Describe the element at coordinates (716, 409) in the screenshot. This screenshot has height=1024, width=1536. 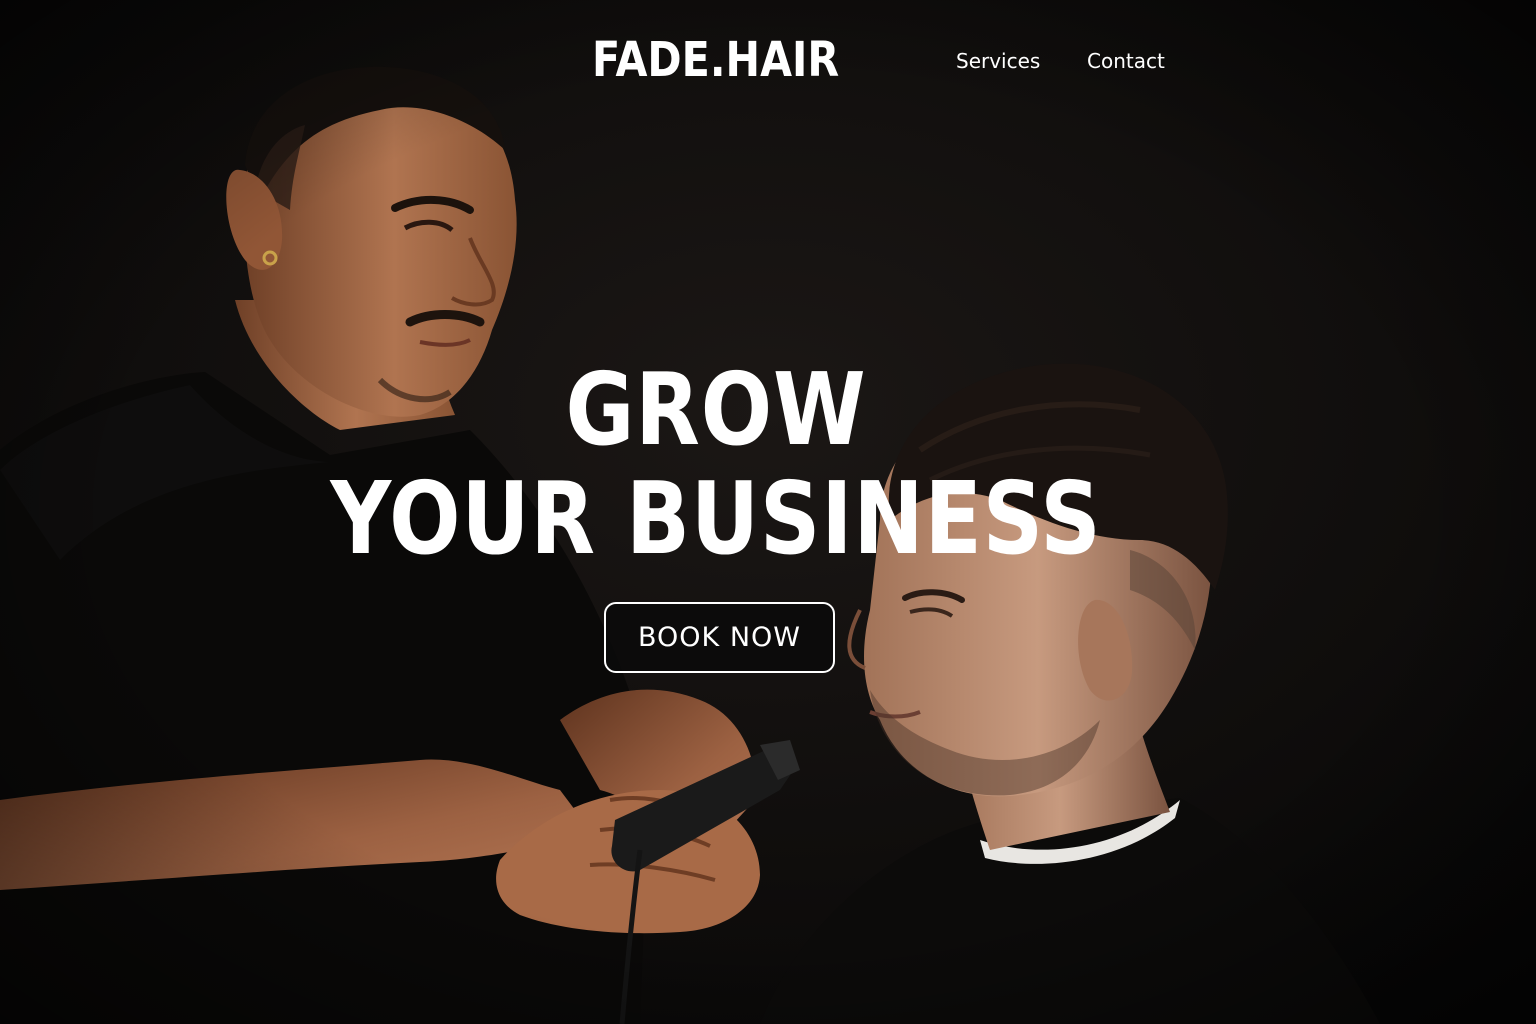
I see `hero-headline-line1: GROW` at that location.